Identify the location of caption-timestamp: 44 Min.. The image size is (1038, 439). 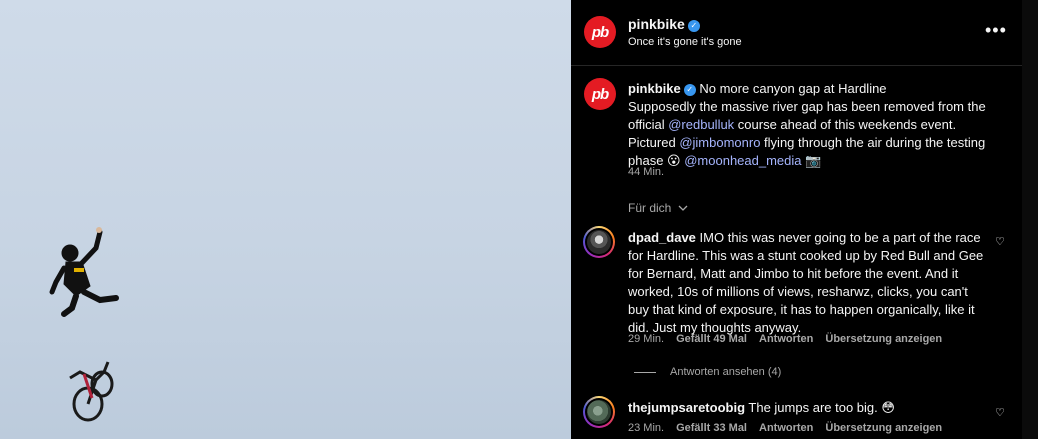
(646, 172).